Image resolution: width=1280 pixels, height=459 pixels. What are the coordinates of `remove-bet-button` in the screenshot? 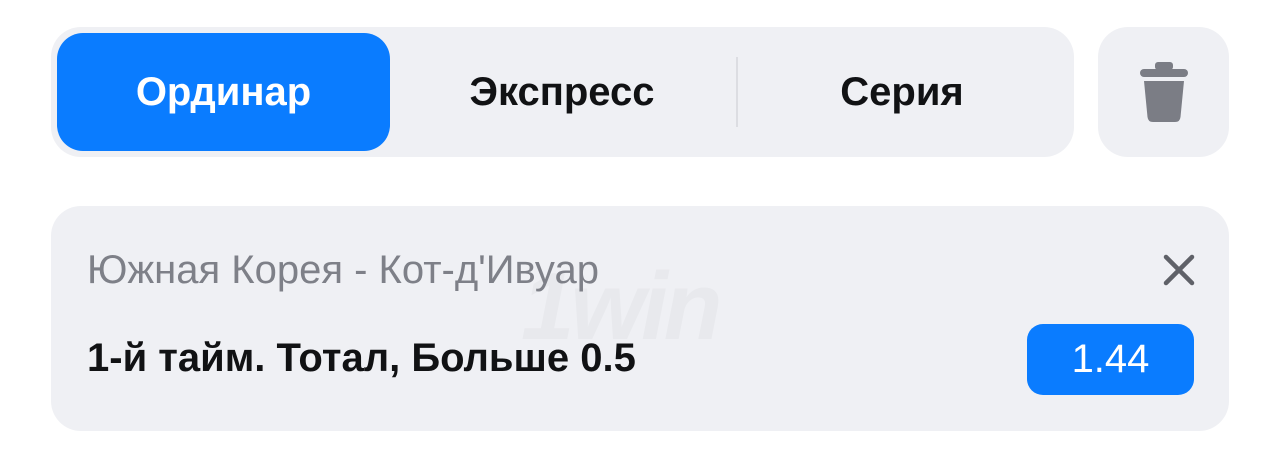 It's located at (1179, 270).